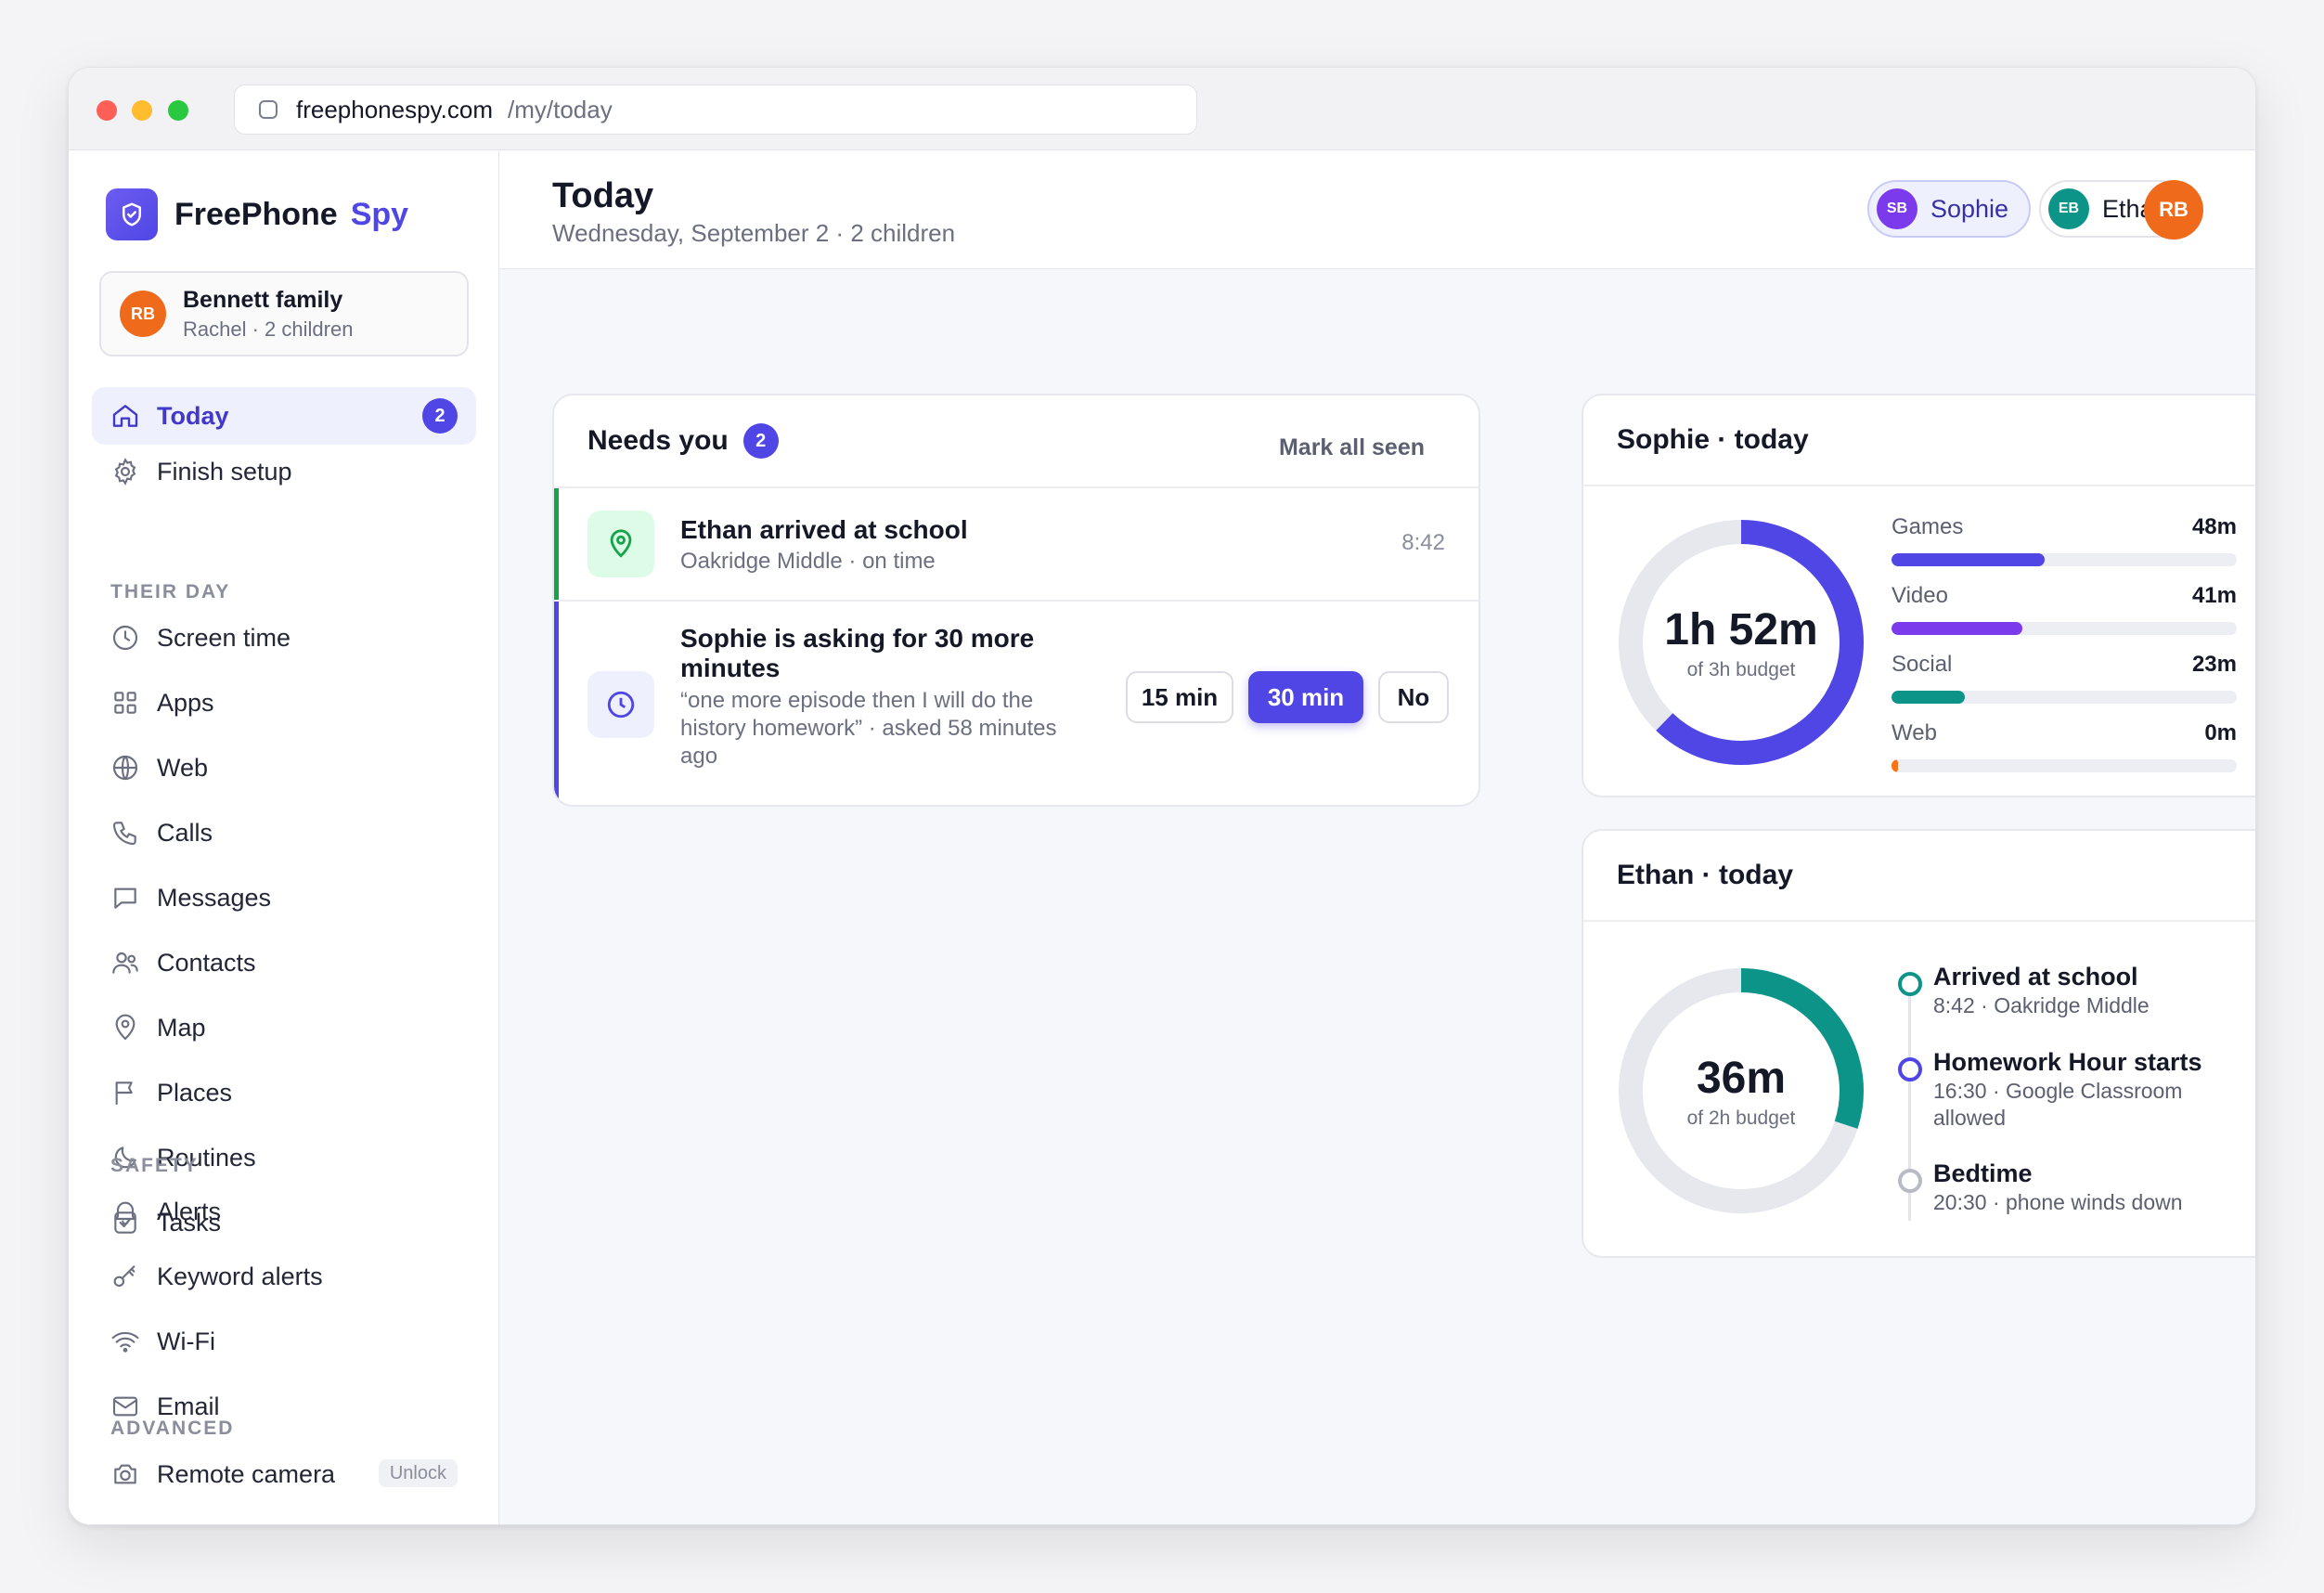  I want to click on maximize-window-button, so click(178, 110).